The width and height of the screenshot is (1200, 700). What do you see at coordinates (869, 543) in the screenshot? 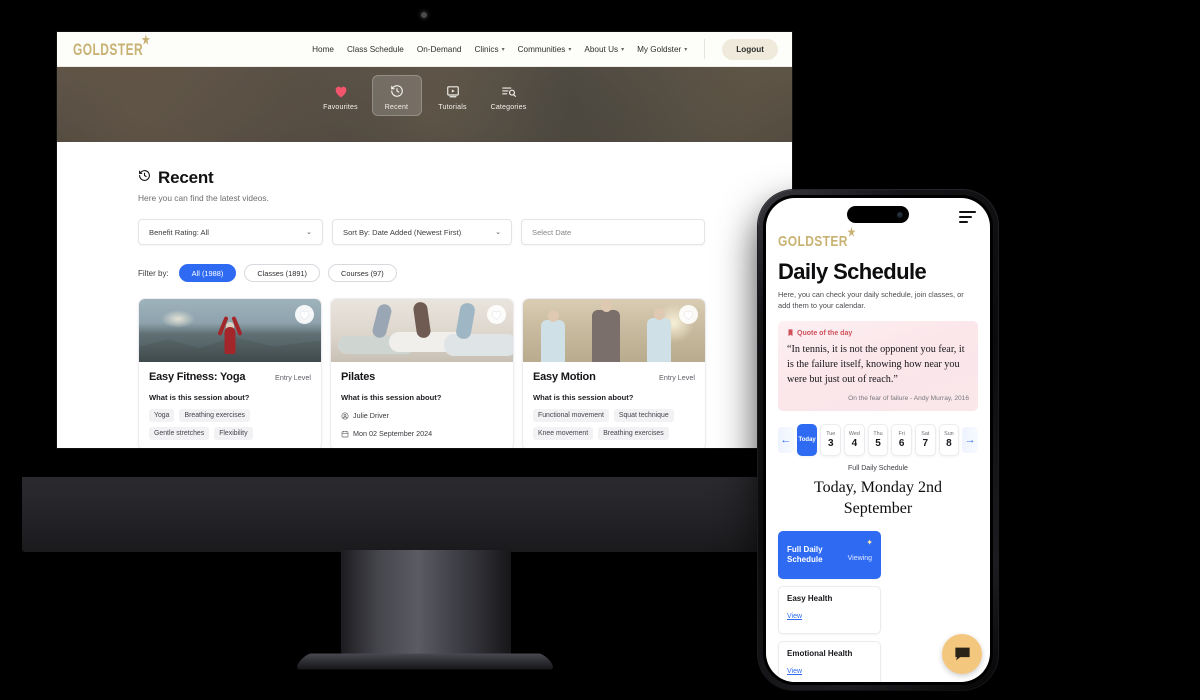
I see `sparkle-icon: ✦` at bounding box center [869, 543].